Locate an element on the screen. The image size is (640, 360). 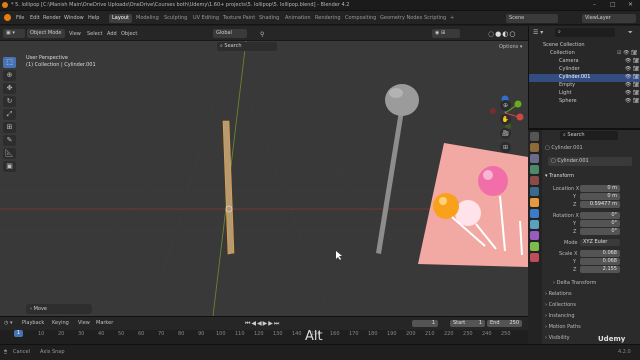
maximize-icon: □ is located at coordinates (613, 4).